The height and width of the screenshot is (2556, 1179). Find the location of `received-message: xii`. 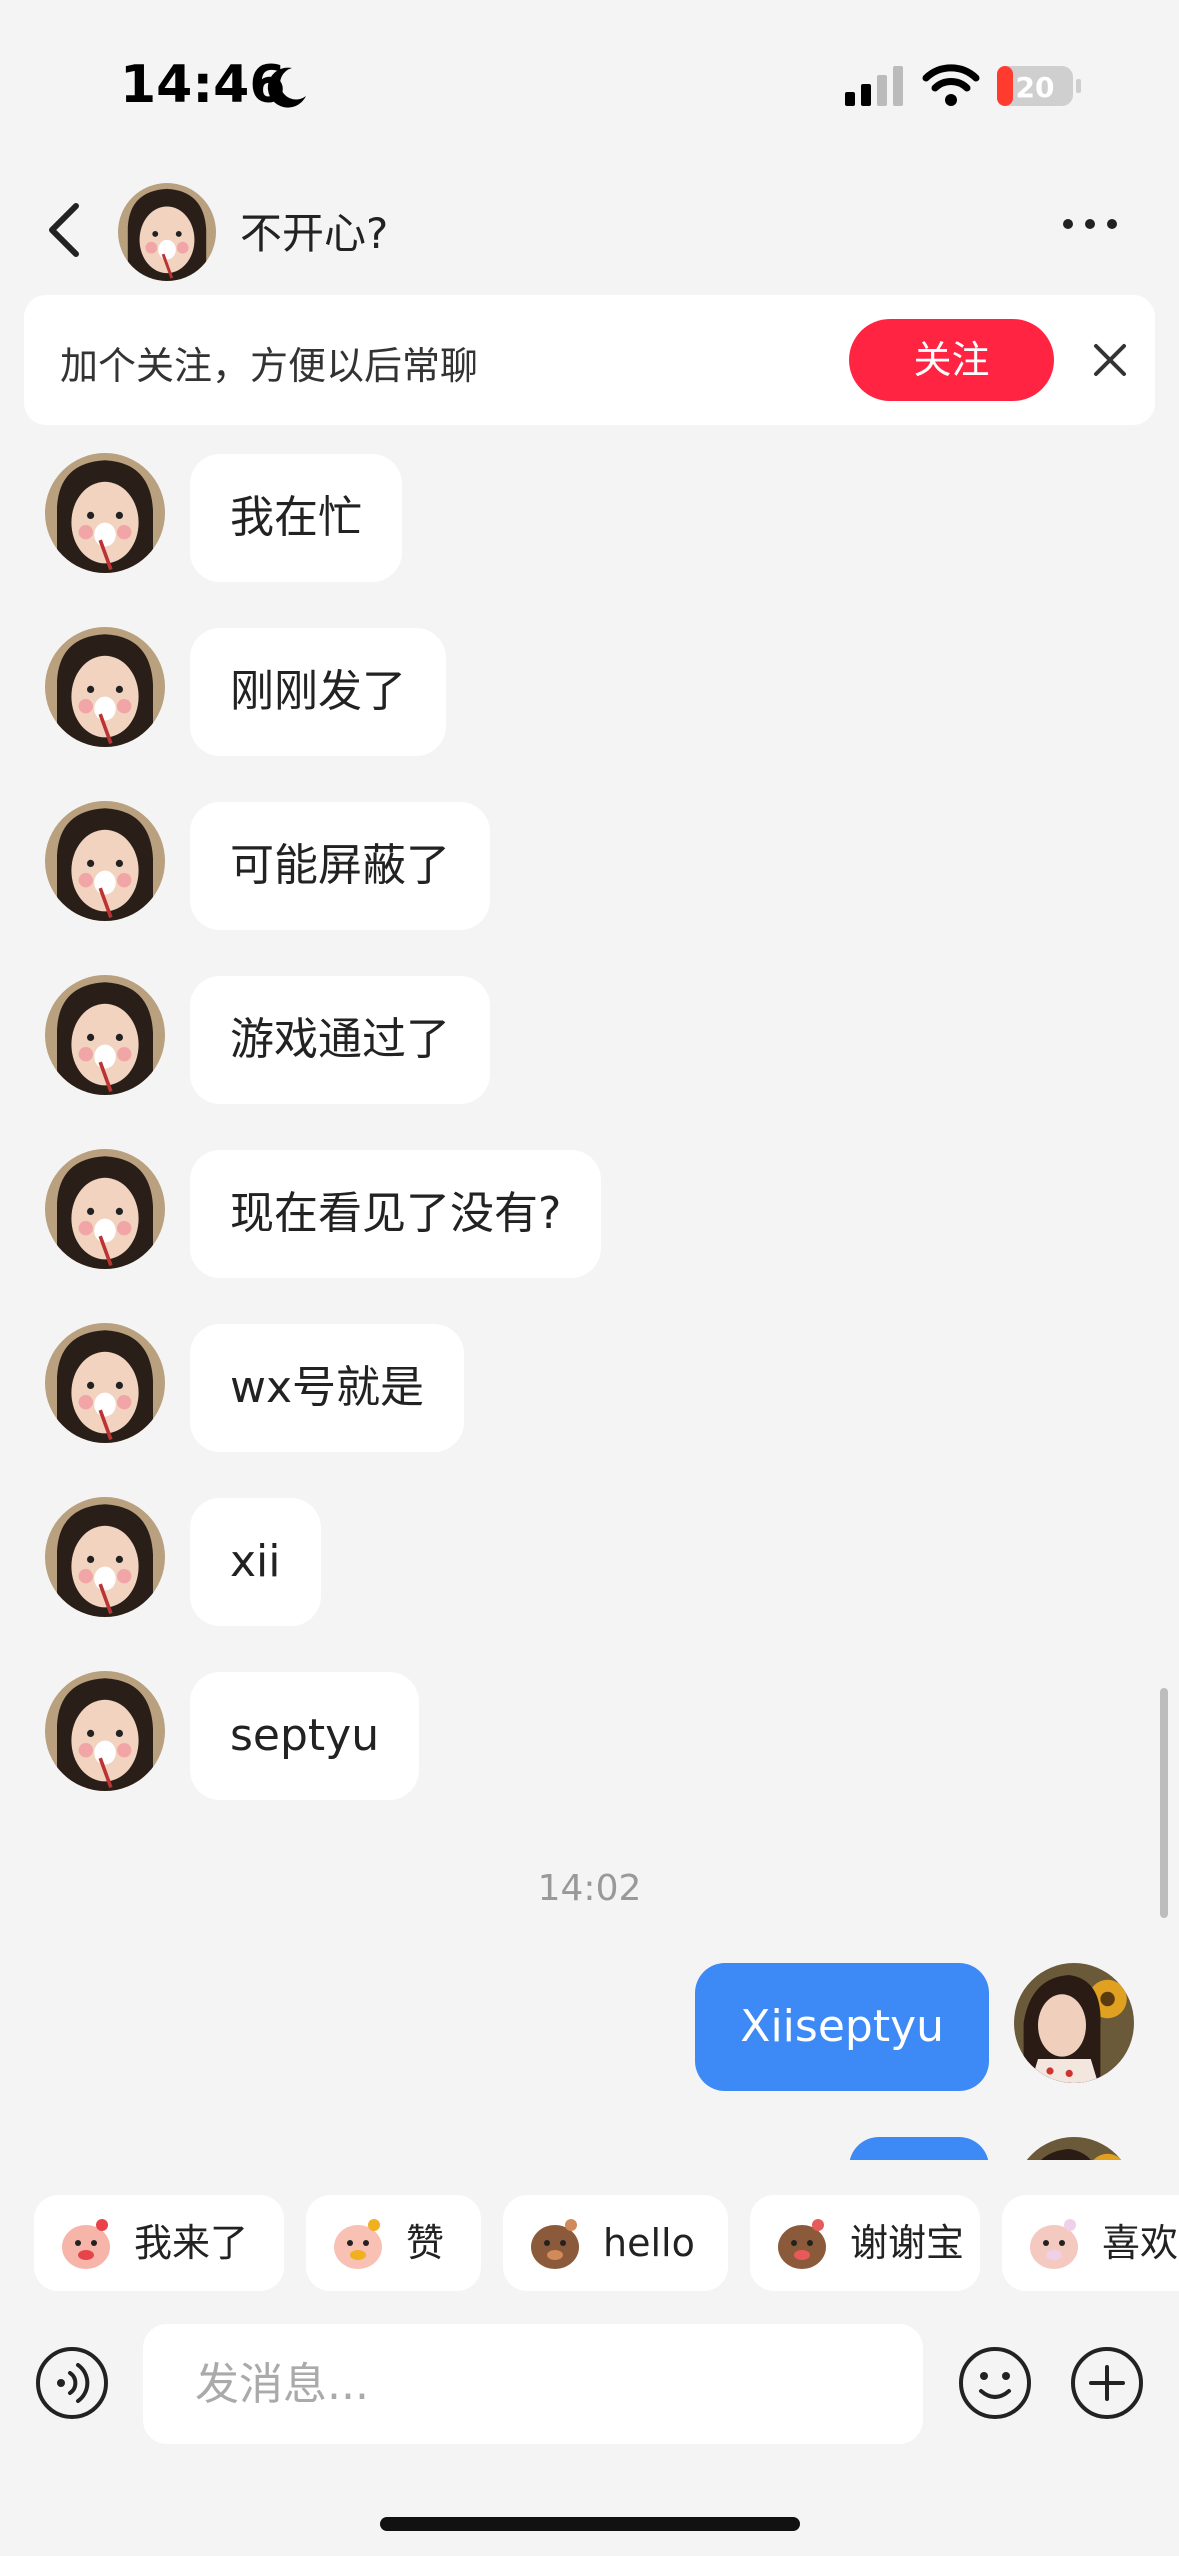

received-message: xii is located at coordinates (589, 1555).